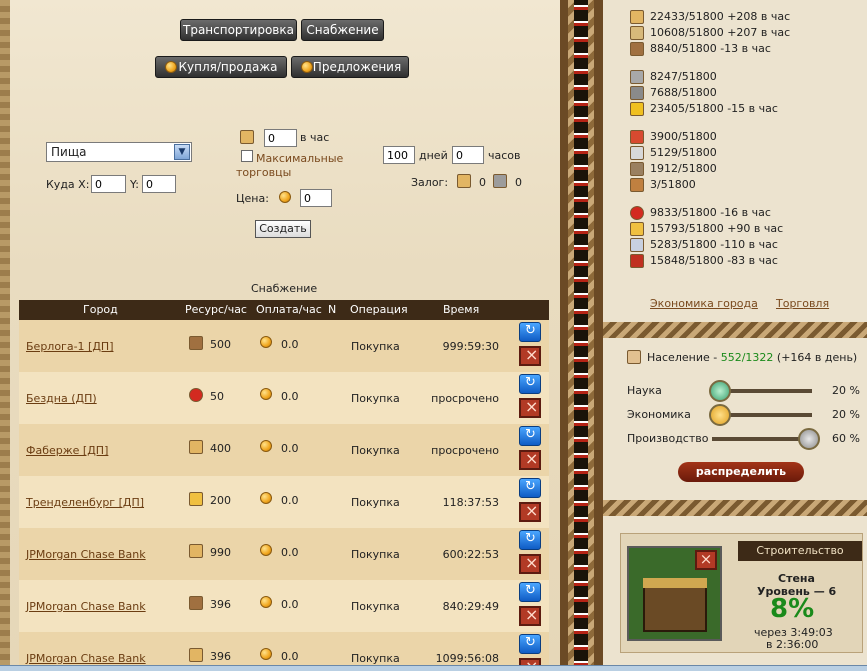 This screenshot has width=867, height=671. I want to click on production-slider, so click(762, 439).